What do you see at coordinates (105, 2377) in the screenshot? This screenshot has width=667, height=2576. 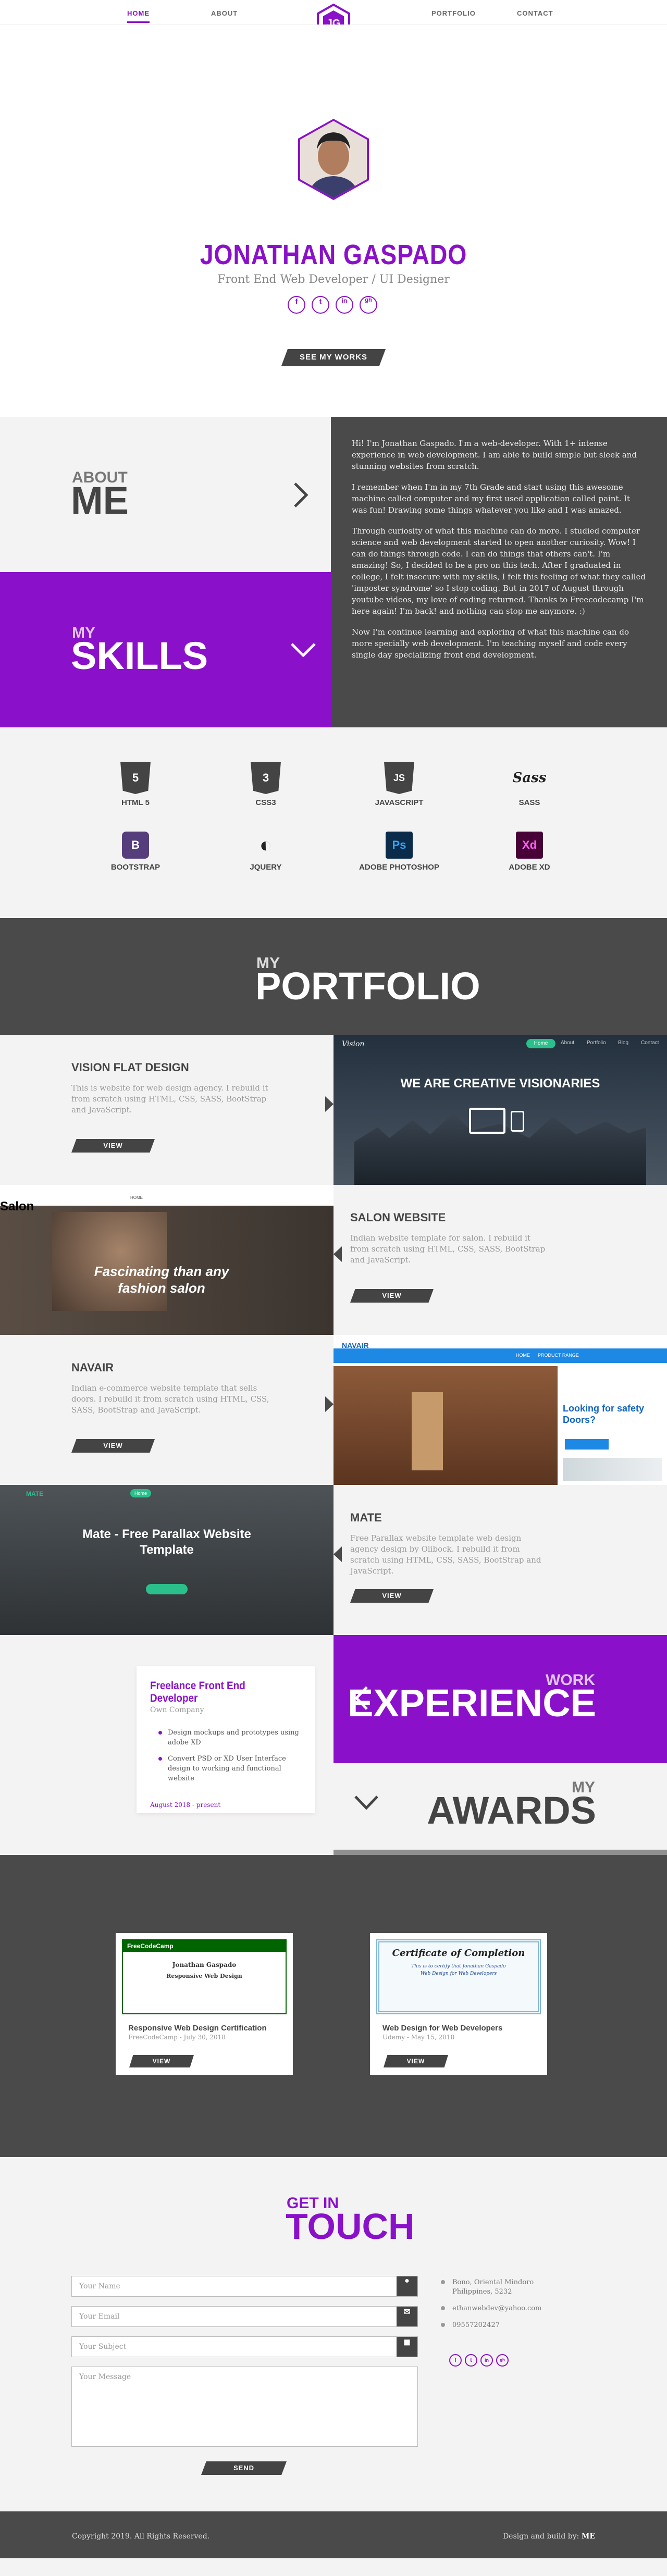 I see `message-placeholder: Your Message` at bounding box center [105, 2377].